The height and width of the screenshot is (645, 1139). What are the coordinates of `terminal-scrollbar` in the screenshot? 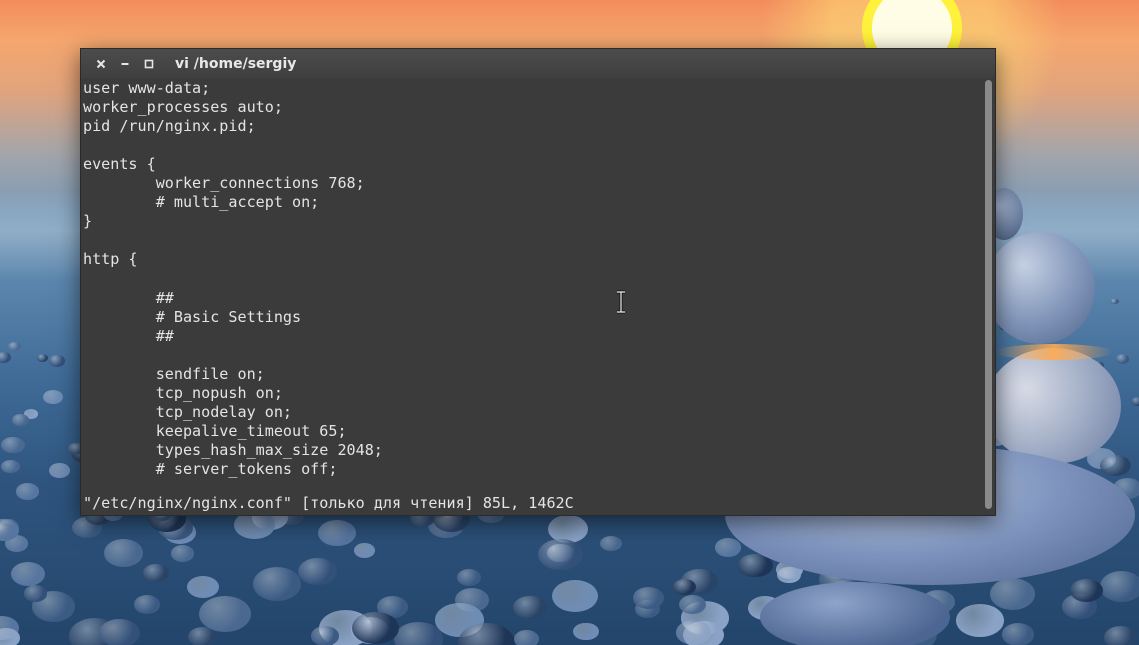 It's located at (988, 296).